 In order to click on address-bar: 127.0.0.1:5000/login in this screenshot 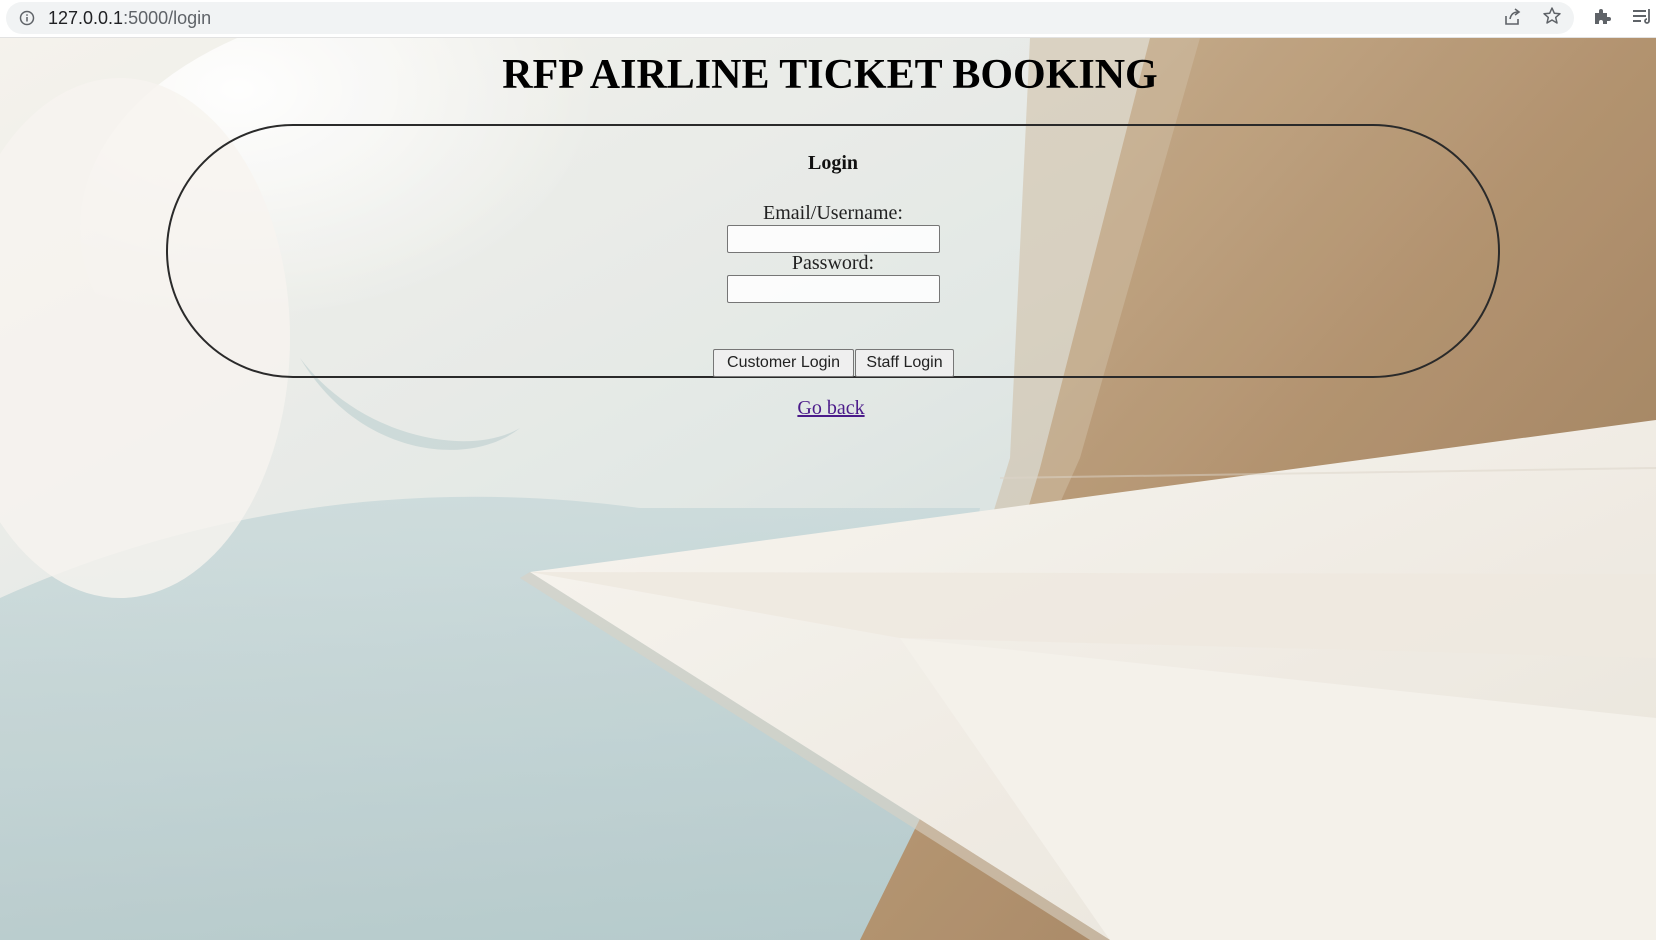, I will do `click(790, 18)`.